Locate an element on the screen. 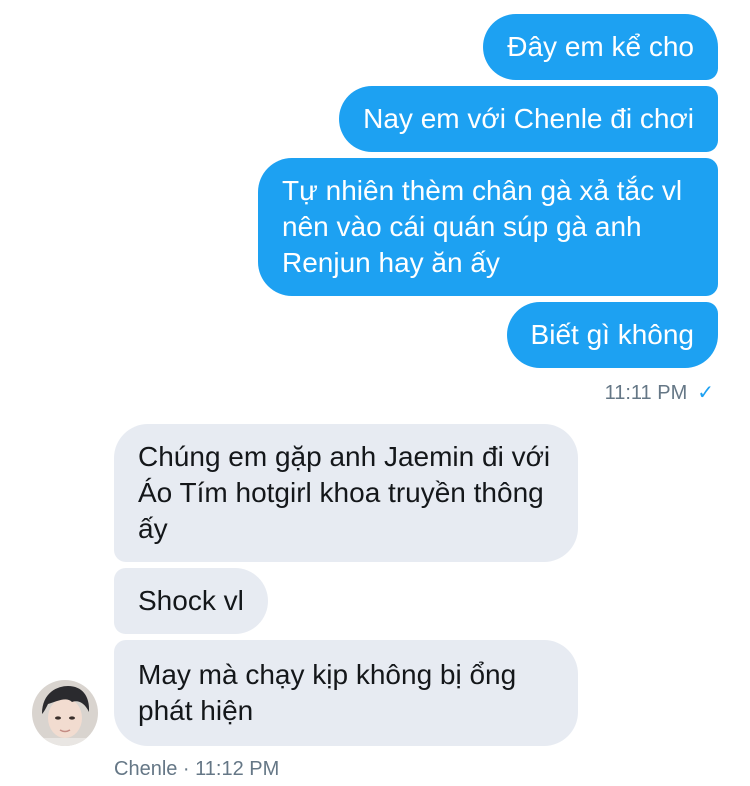 The height and width of the screenshot is (786, 750). outgoing-message-bubble: Biết gì không is located at coordinates (612, 335).